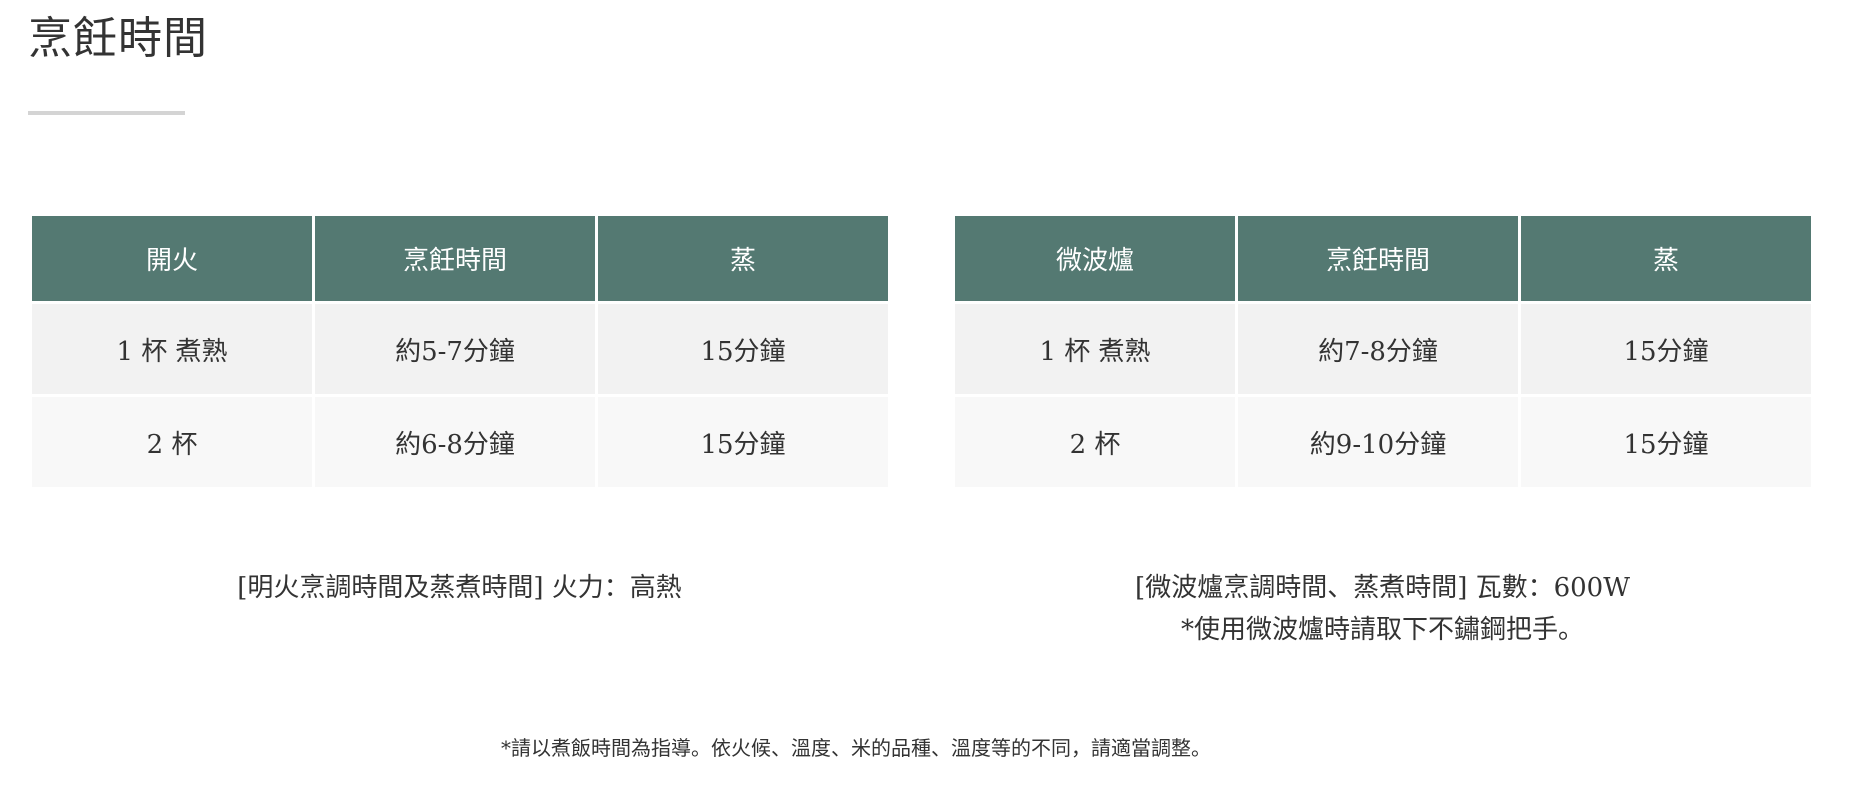  What do you see at coordinates (1378, 349) in the screenshot?
I see `cell-cooking-time: 約7-8分鐘` at bounding box center [1378, 349].